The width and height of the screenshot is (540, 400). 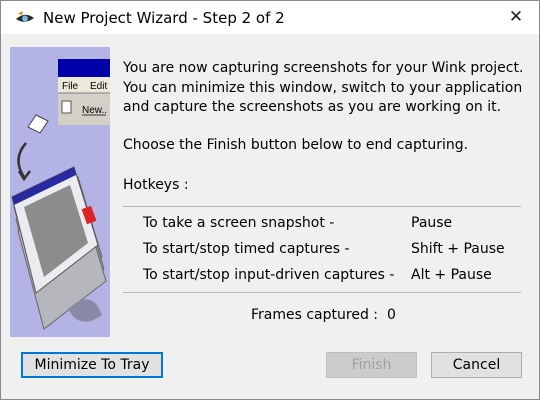 What do you see at coordinates (315, 315) in the screenshot?
I see `frames-captured-label: Frames captured :` at bounding box center [315, 315].